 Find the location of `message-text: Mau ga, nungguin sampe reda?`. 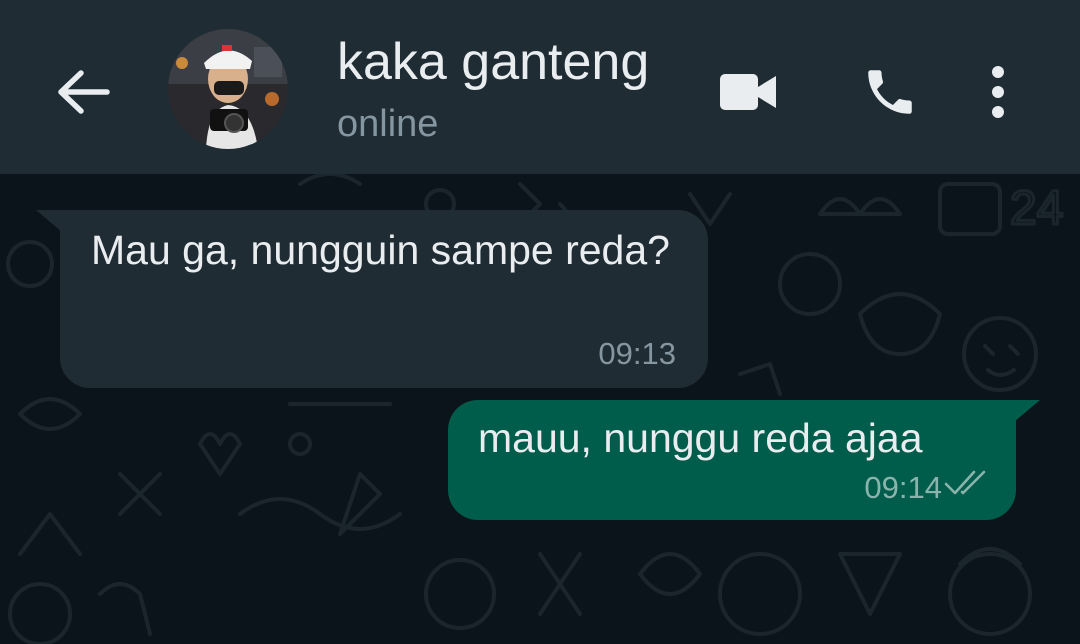

message-text: Mau ga, nungguin sampe reda? is located at coordinates (380, 250).